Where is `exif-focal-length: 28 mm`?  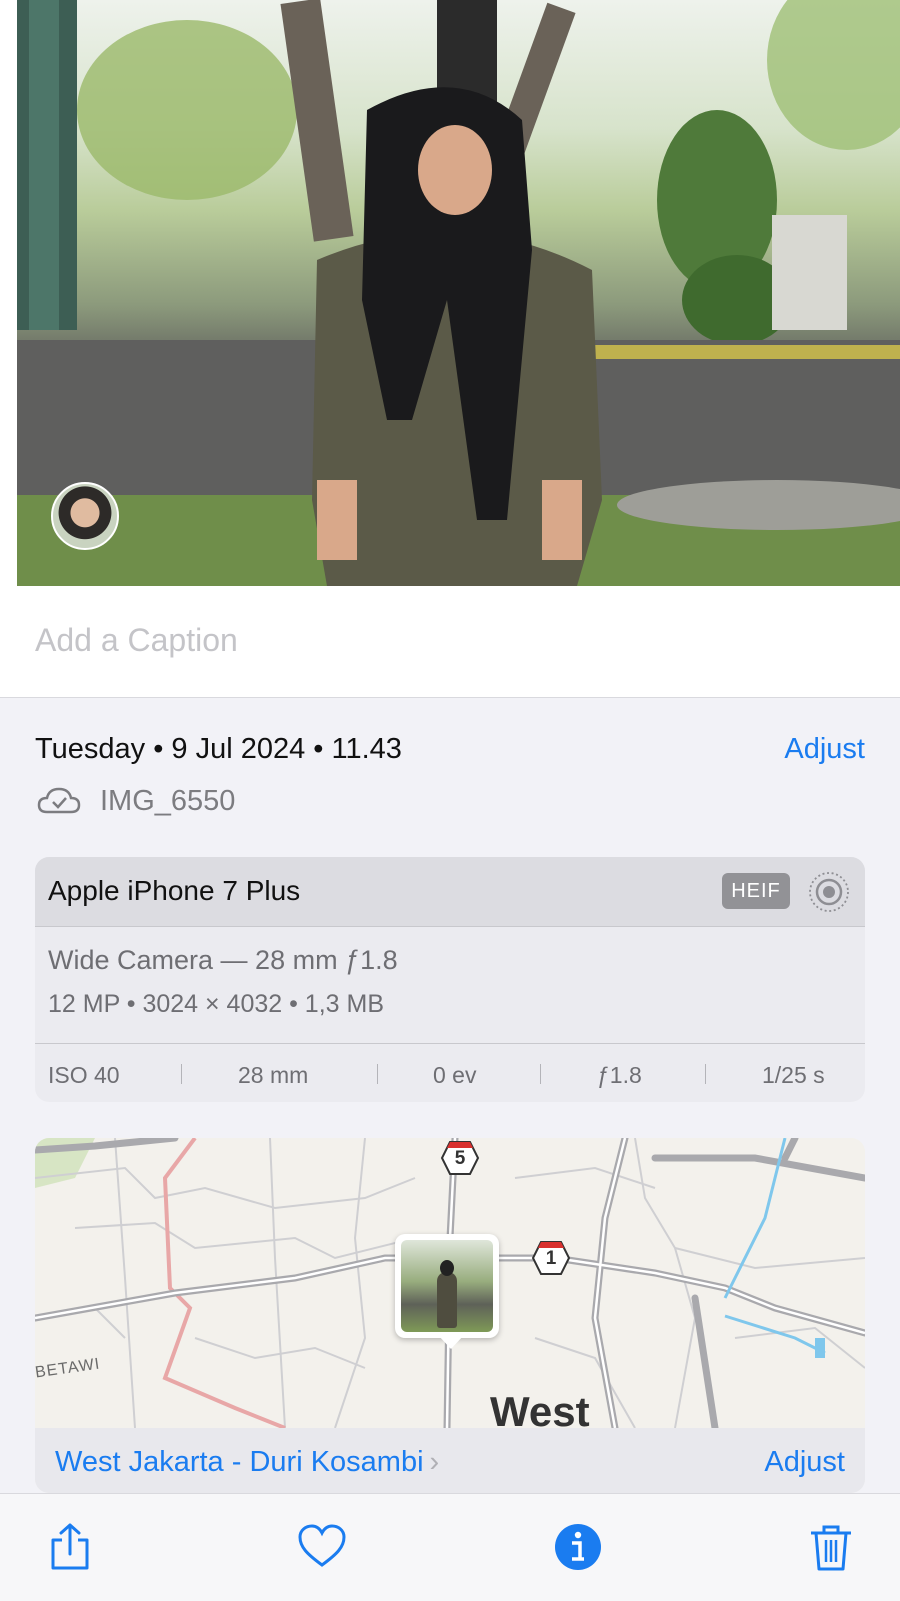
exif-focal-length: 28 mm is located at coordinates (273, 1075).